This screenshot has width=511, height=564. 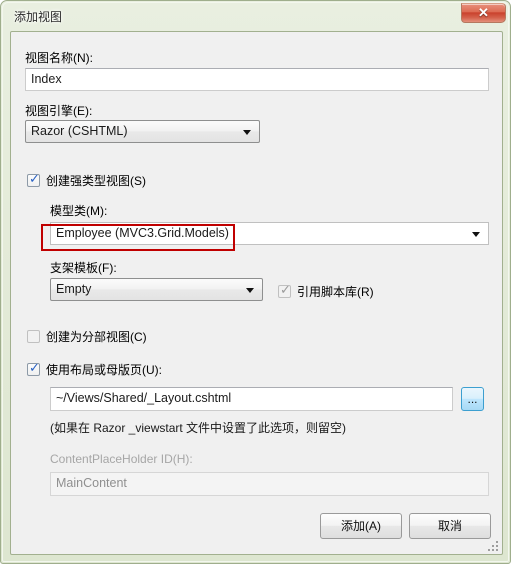 What do you see at coordinates (38, 17) in the screenshot?
I see `dialog-title: 添加视图` at bounding box center [38, 17].